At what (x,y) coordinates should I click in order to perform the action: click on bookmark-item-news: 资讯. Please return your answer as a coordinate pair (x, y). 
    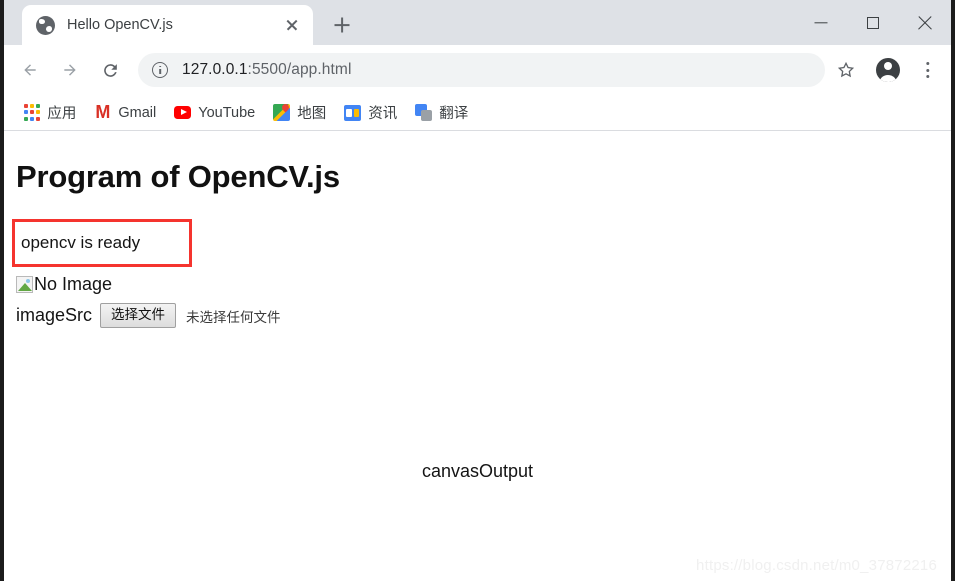
    Looking at the image, I should click on (370, 113).